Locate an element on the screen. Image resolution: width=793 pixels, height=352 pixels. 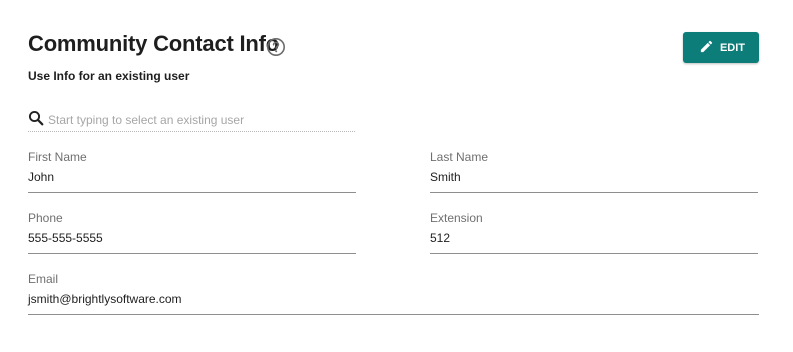
edit-button-label: EDIT is located at coordinates (732, 47).